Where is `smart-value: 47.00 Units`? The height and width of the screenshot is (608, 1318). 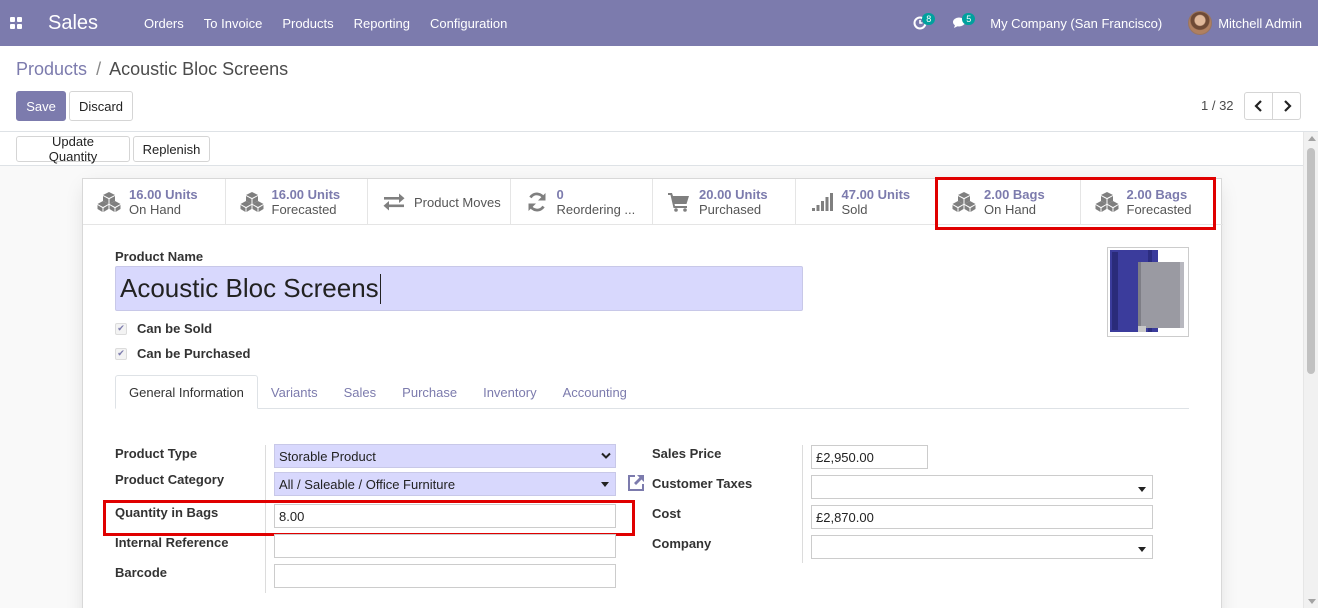 smart-value: 47.00 Units is located at coordinates (876, 194).